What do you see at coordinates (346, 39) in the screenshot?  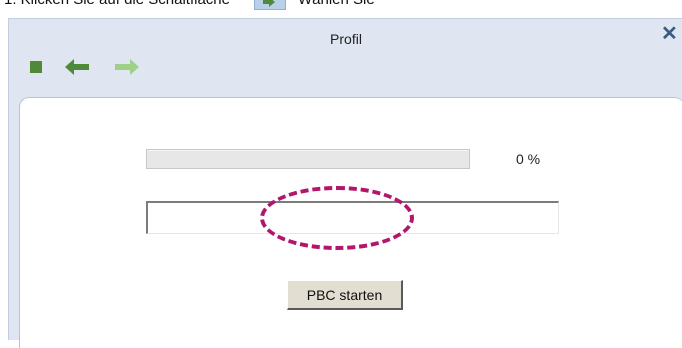 I see `dialog-title: Profil` at bounding box center [346, 39].